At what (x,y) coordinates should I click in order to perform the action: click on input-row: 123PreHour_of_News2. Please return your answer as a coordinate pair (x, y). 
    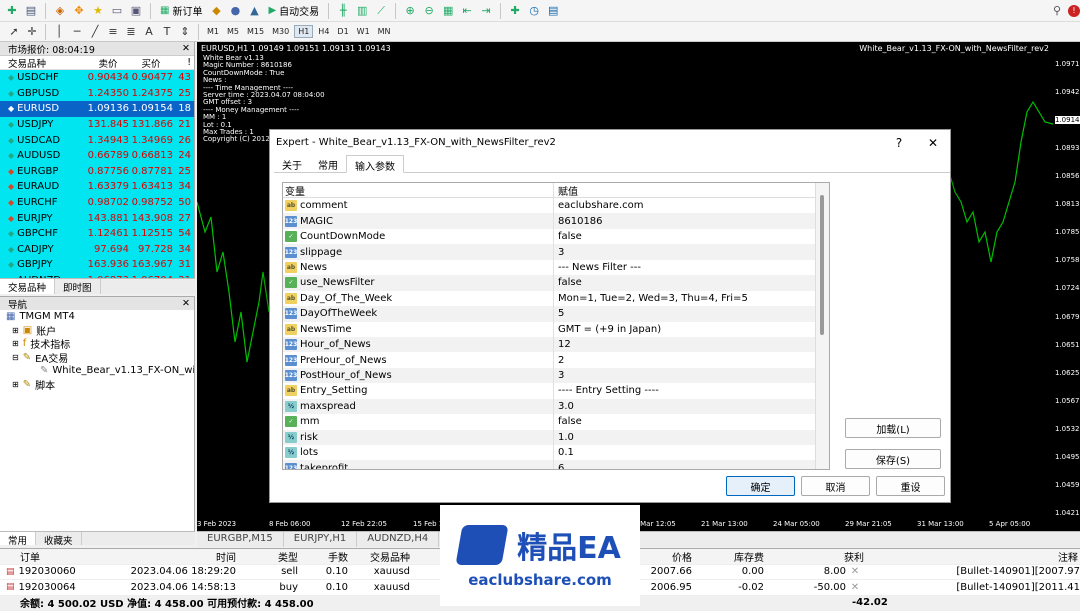
    Looking at the image, I should click on (556, 359).